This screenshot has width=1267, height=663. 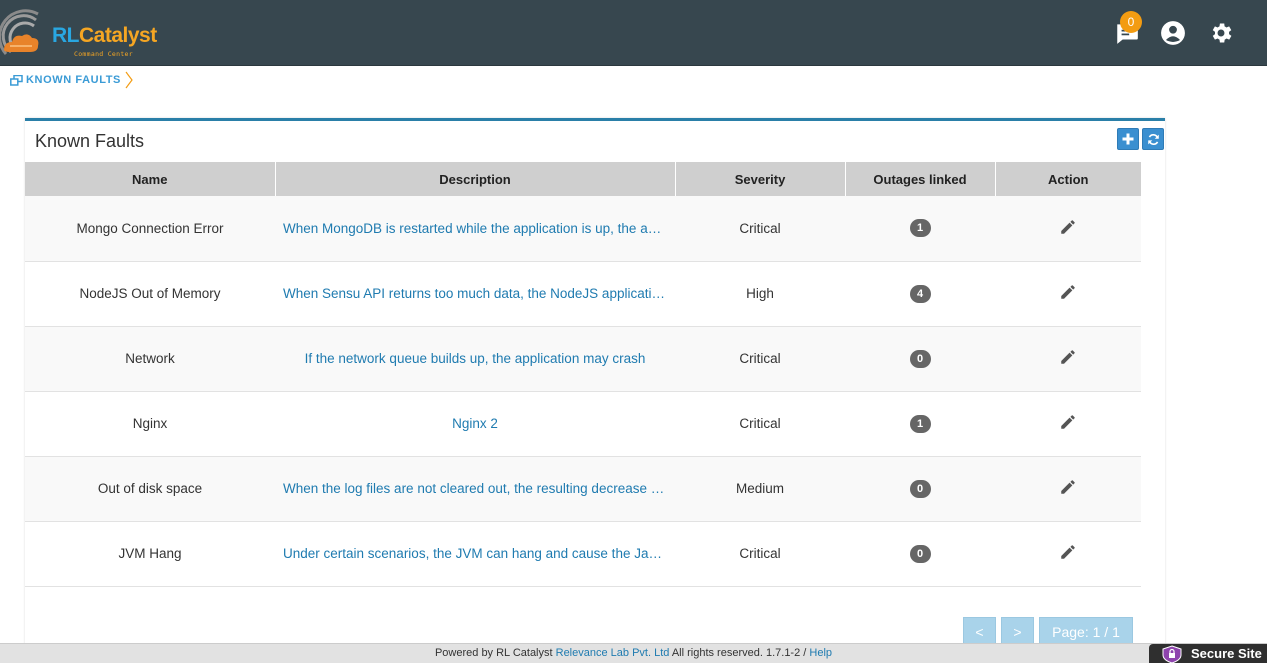 I want to click on fault-name-cell: Out of disk space, so click(x=150, y=489).